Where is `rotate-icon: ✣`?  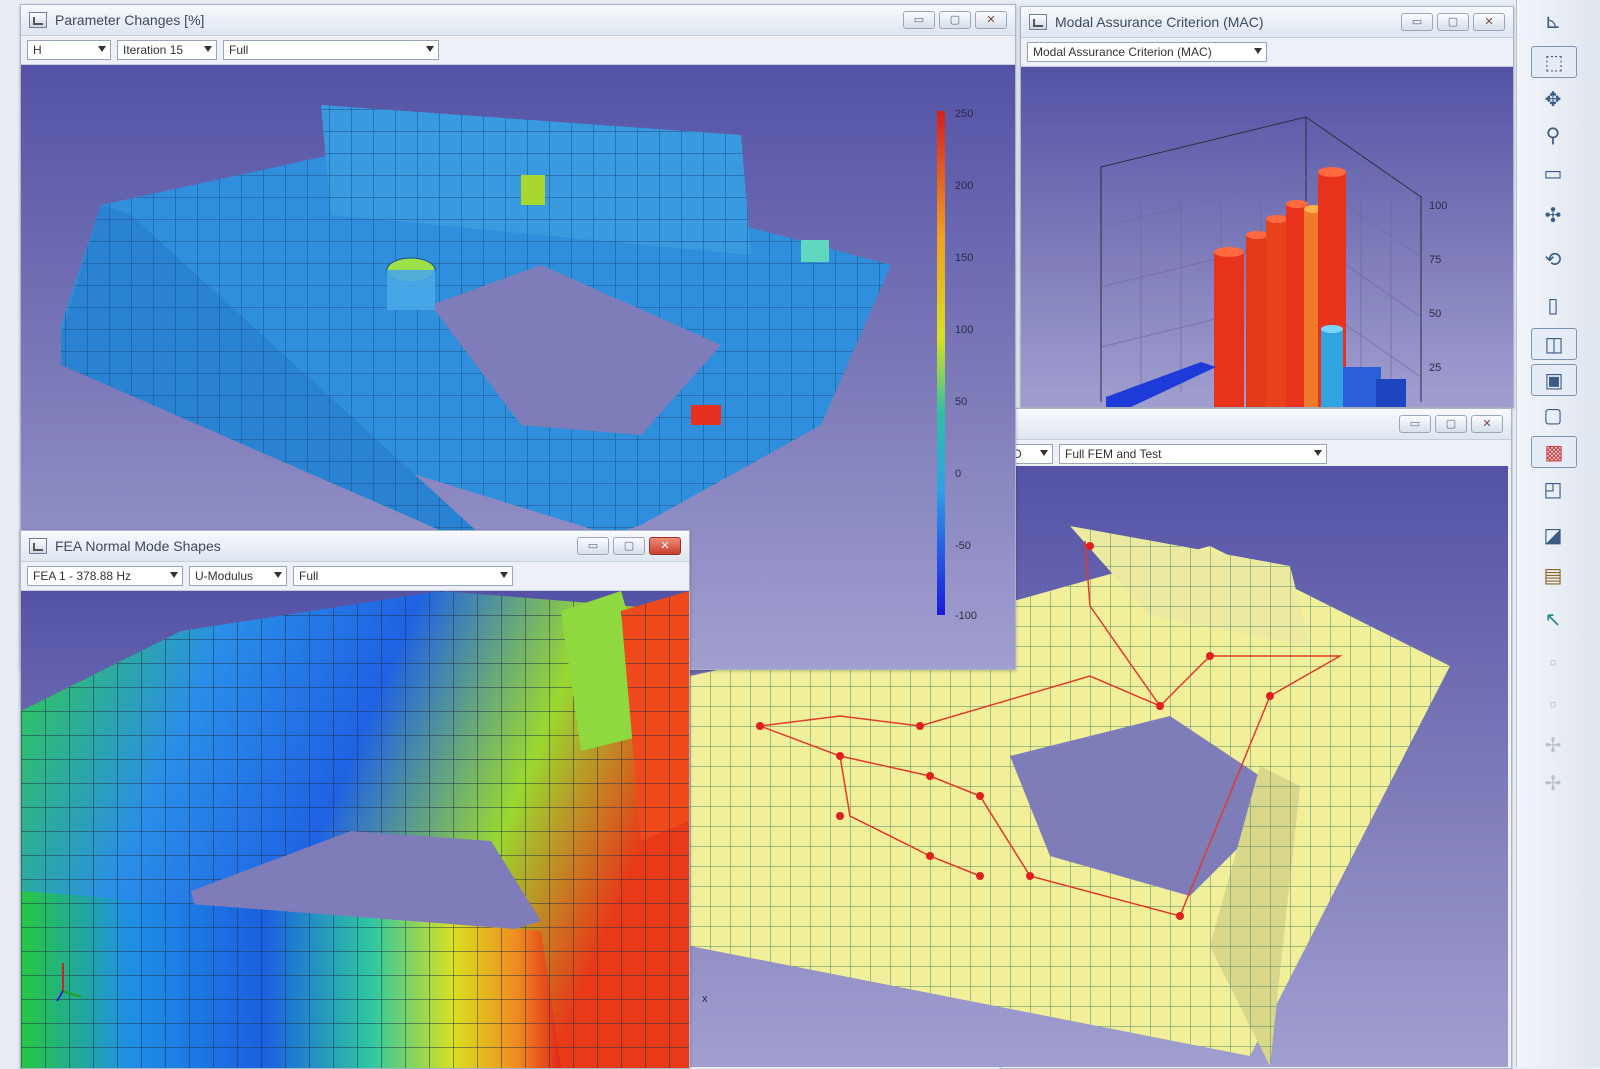 rotate-icon: ✣ is located at coordinates (1553, 215).